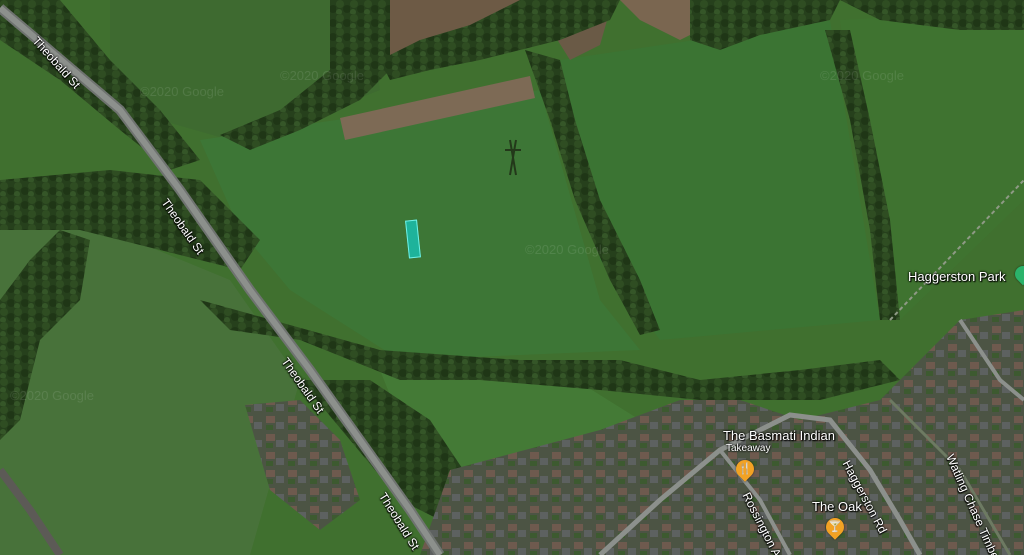 The image size is (1024, 555). Describe the element at coordinates (835, 527) in the screenshot. I see `bar-pin-icon: 🍸` at that location.